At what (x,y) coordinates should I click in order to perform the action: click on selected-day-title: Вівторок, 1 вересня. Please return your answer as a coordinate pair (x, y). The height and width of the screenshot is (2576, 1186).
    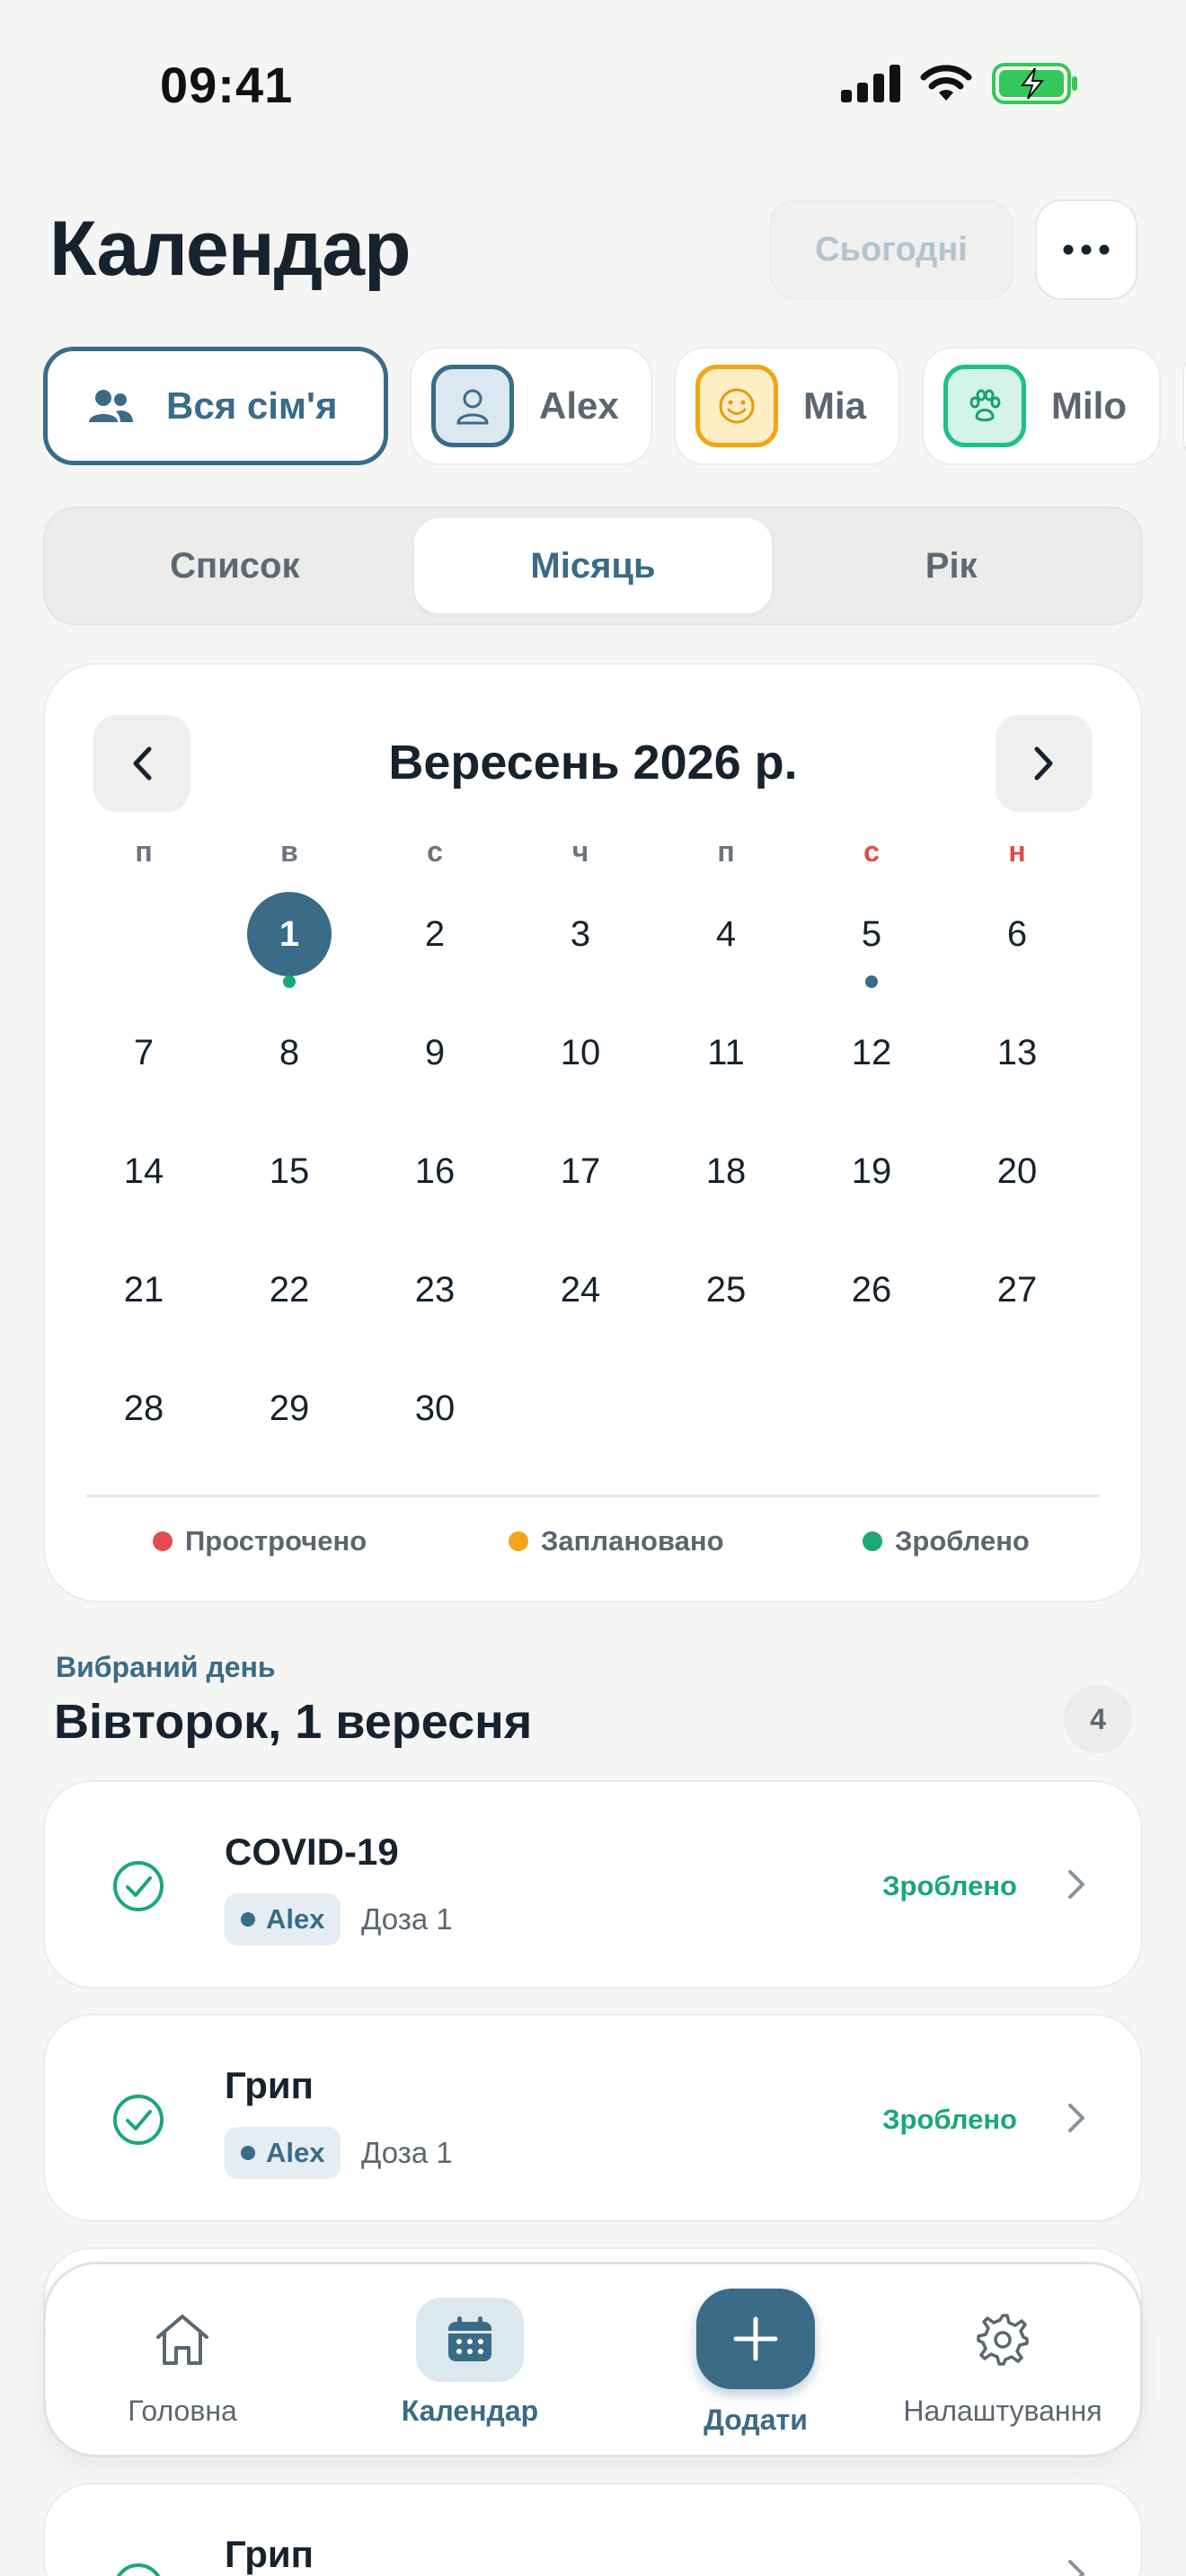
    Looking at the image, I should click on (293, 1722).